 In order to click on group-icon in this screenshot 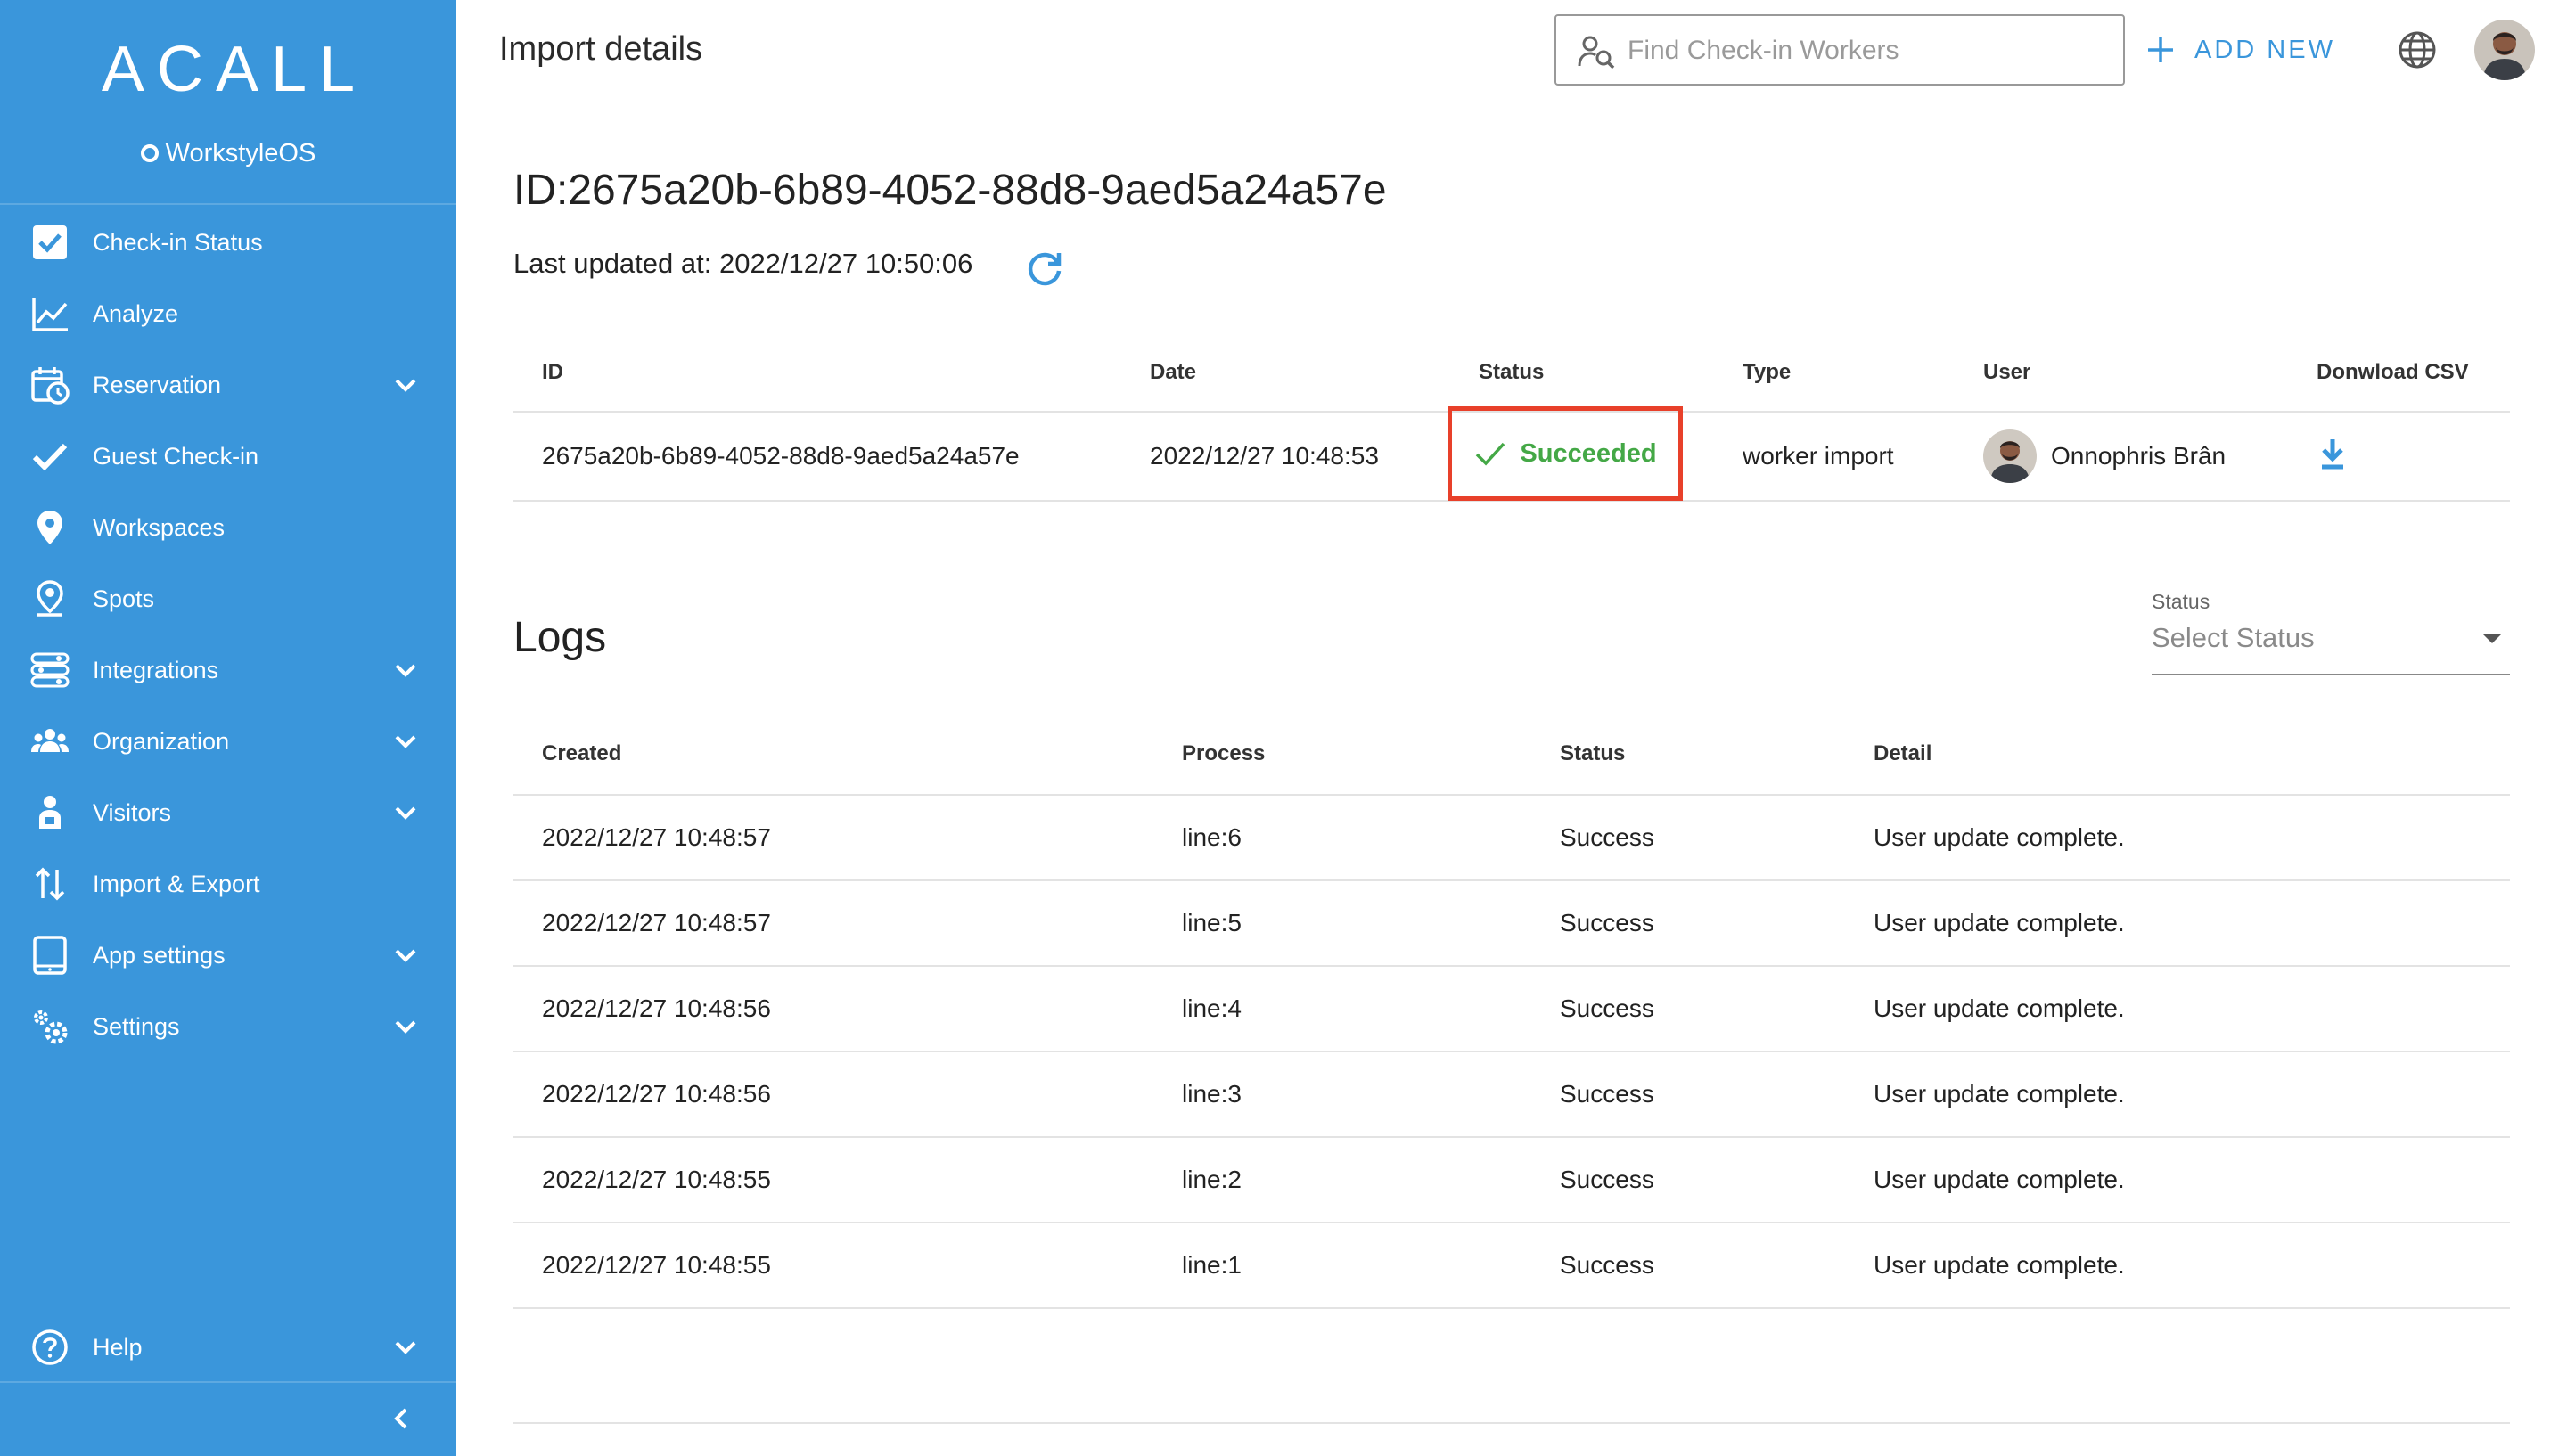, I will do `click(50, 741)`.